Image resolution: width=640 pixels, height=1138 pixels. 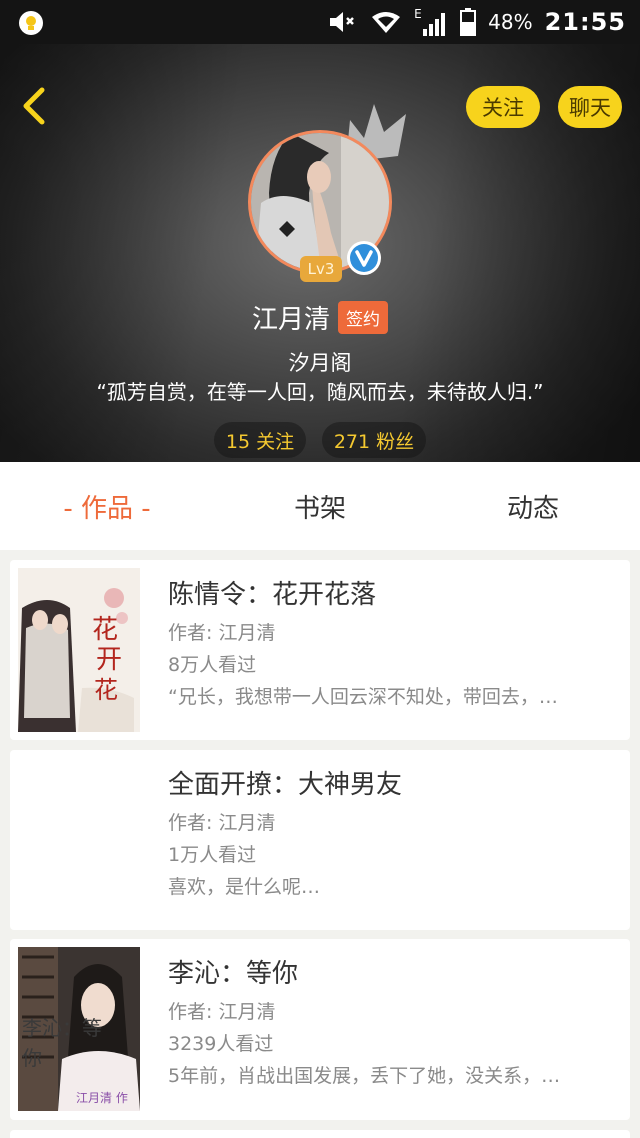 I want to click on network-type-label: E, so click(x=418, y=14).